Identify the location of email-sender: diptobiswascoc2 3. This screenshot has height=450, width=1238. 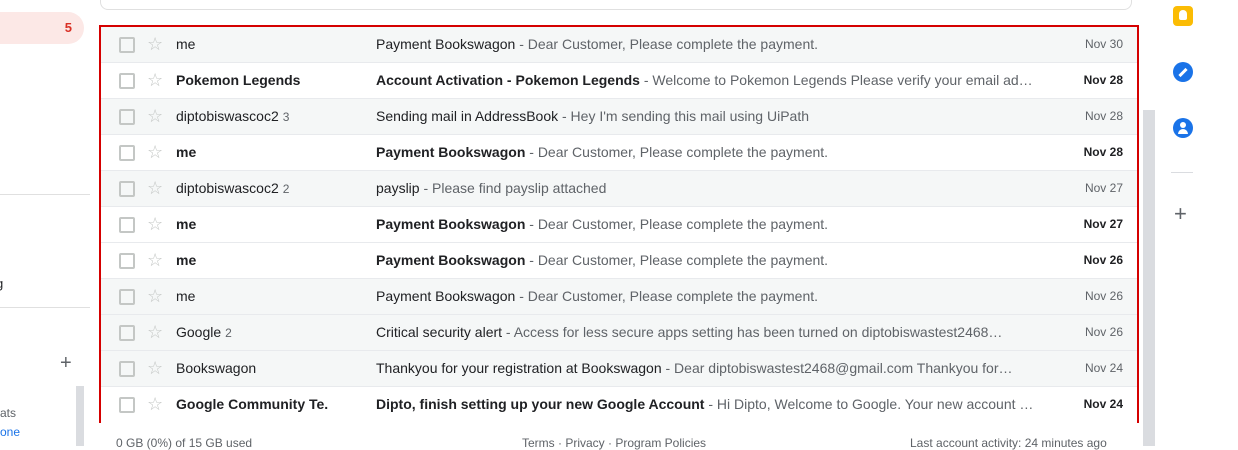
(271, 116).